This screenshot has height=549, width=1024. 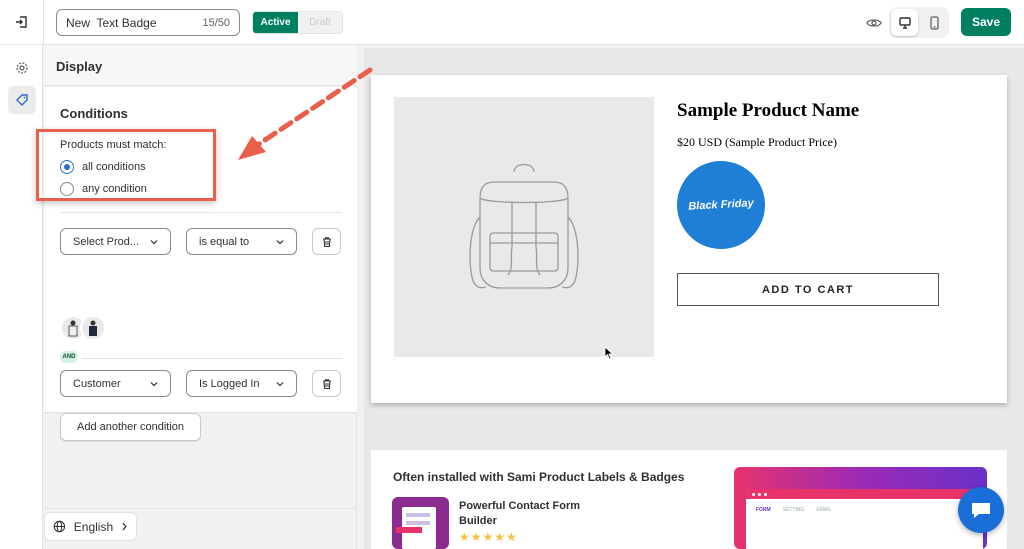 What do you see at coordinates (67, 189) in the screenshot?
I see `radio-button` at bounding box center [67, 189].